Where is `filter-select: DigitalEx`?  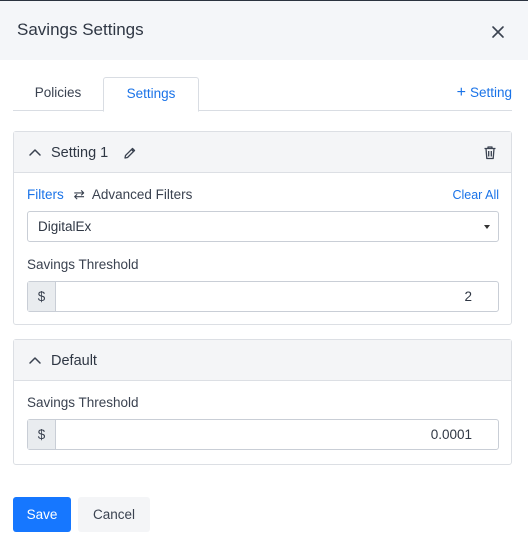 filter-select: DigitalEx is located at coordinates (263, 226).